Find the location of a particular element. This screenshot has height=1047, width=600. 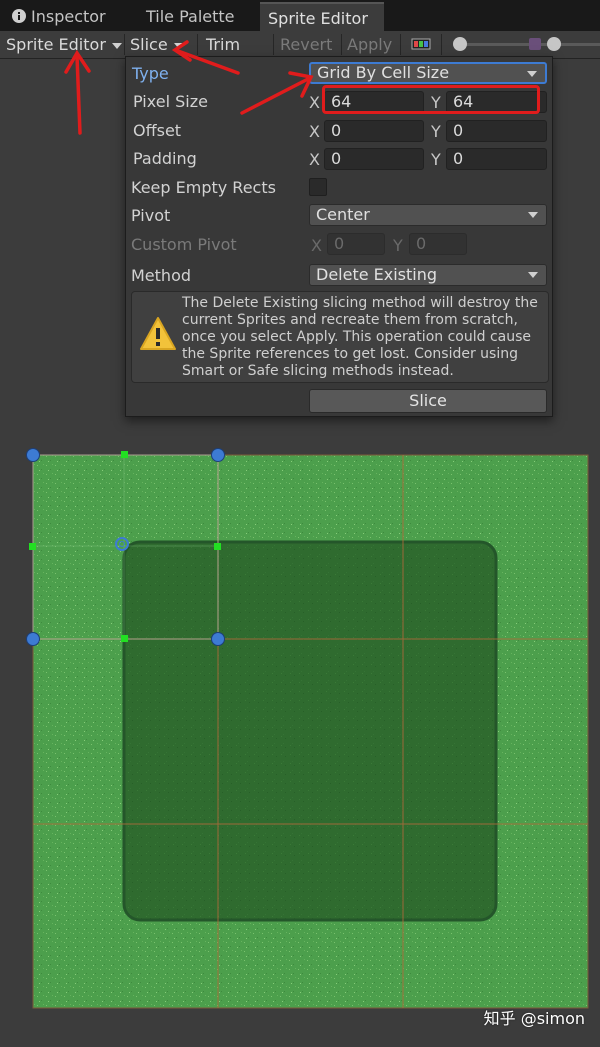

keep-empty-rects-checkbox is located at coordinates (318, 187).